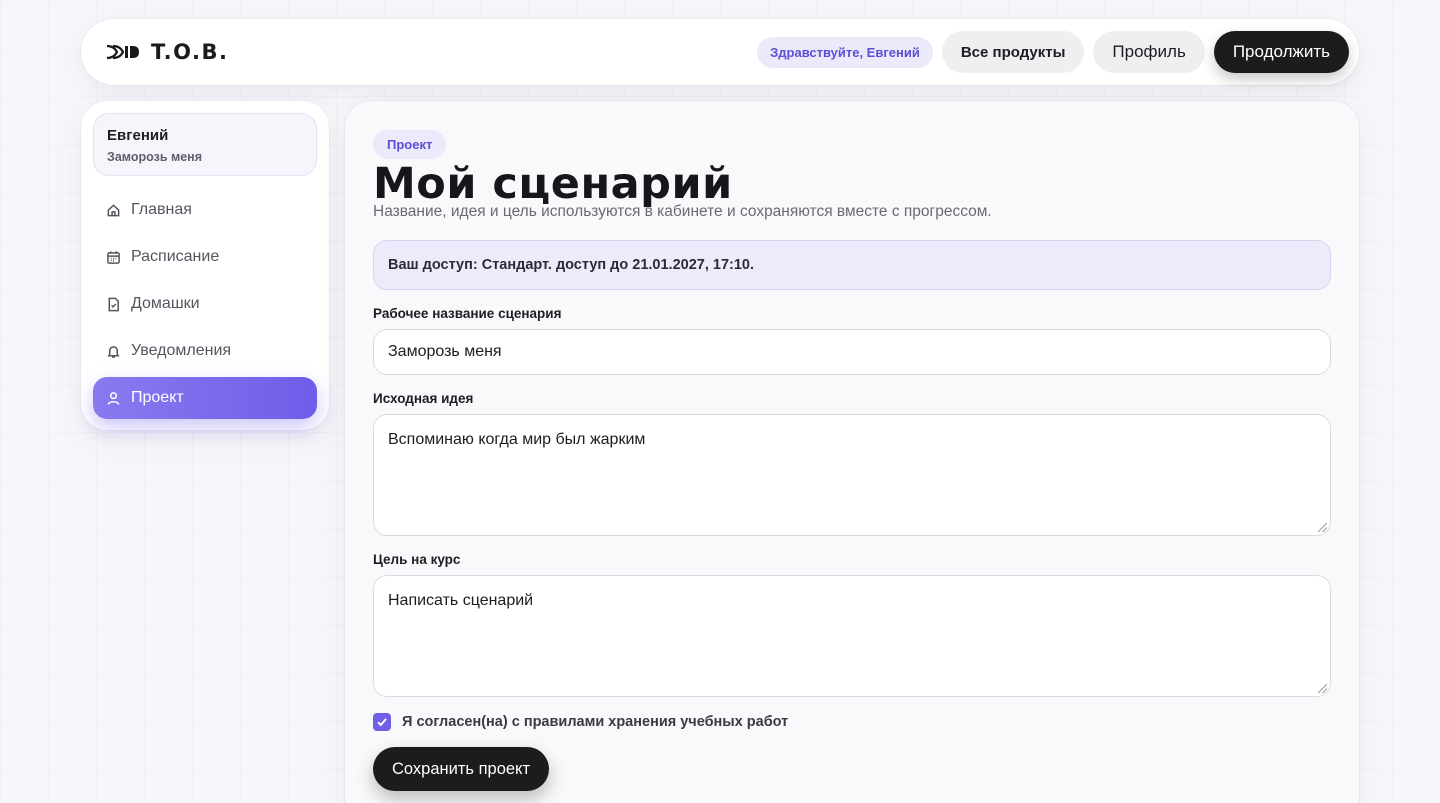  I want to click on section-tag: Проект, so click(410, 144).